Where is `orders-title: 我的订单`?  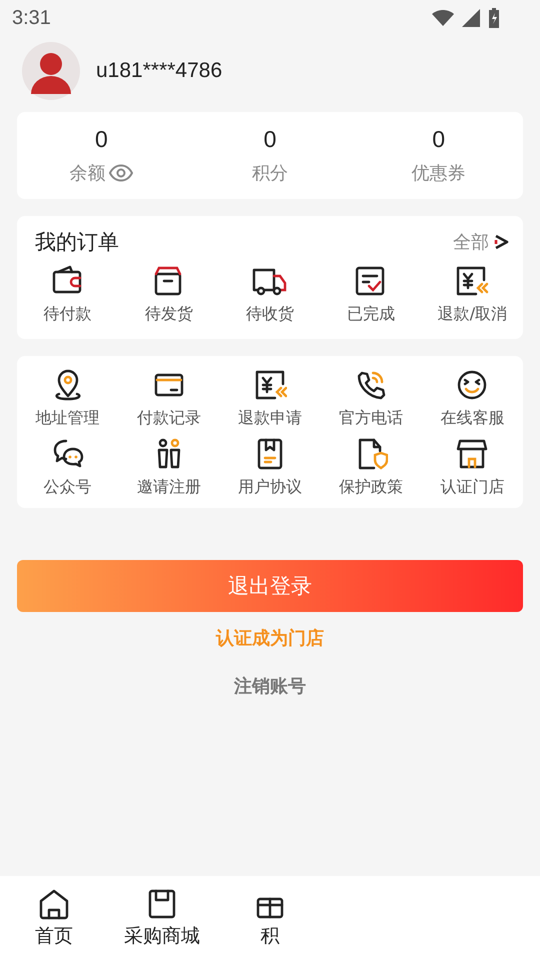
orders-title: 我的订单 is located at coordinates (77, 242).